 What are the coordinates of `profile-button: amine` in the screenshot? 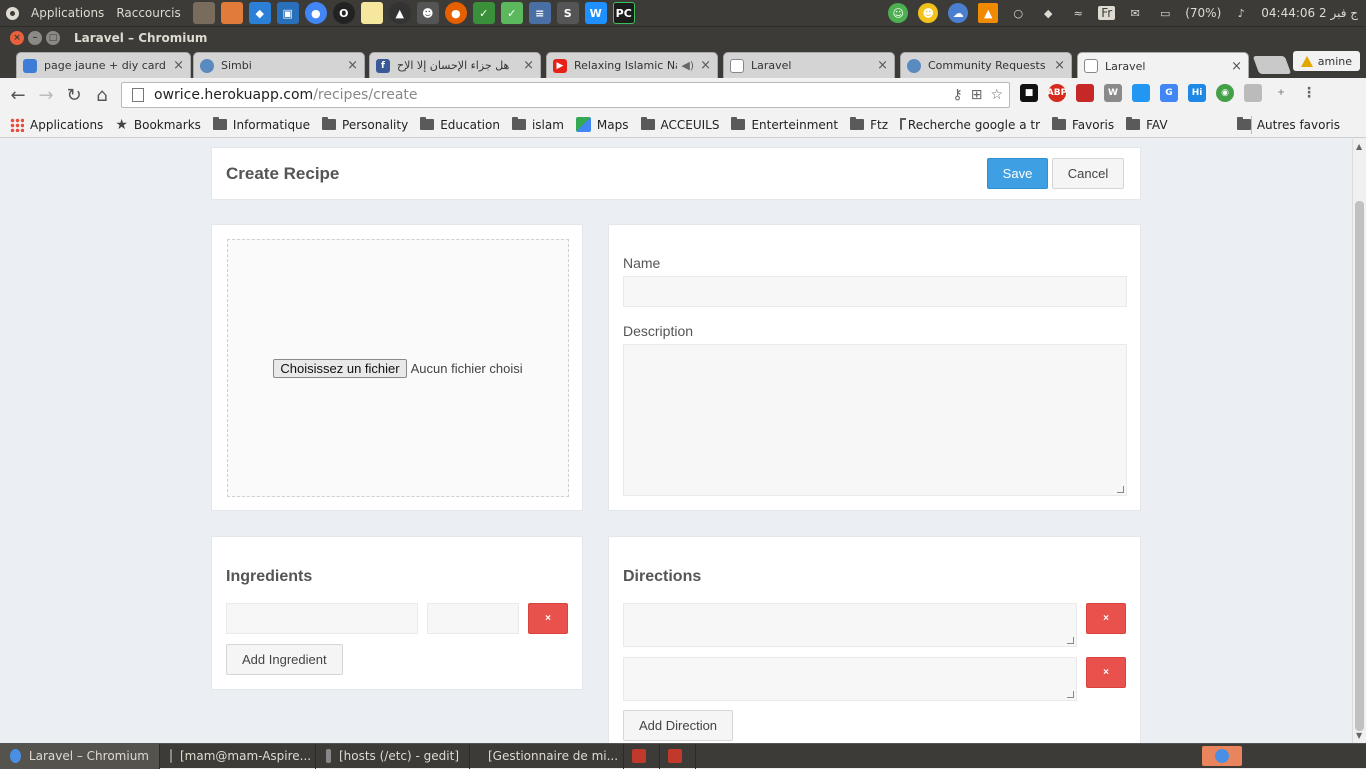 It's located at (1326, 61).